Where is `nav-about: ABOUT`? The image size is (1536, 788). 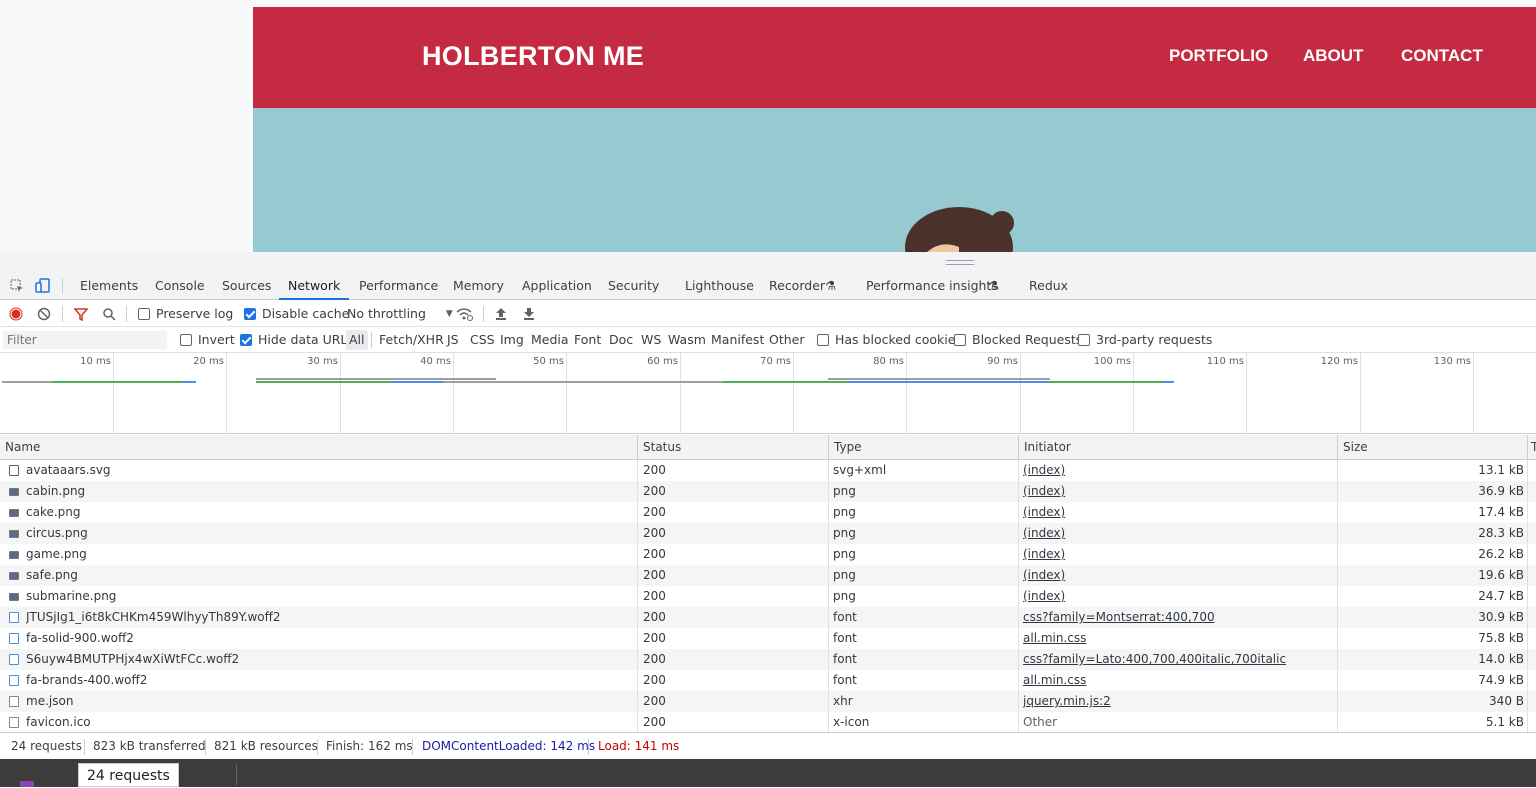
nav-about: ABOUT is located at coordinates (1333, 56).